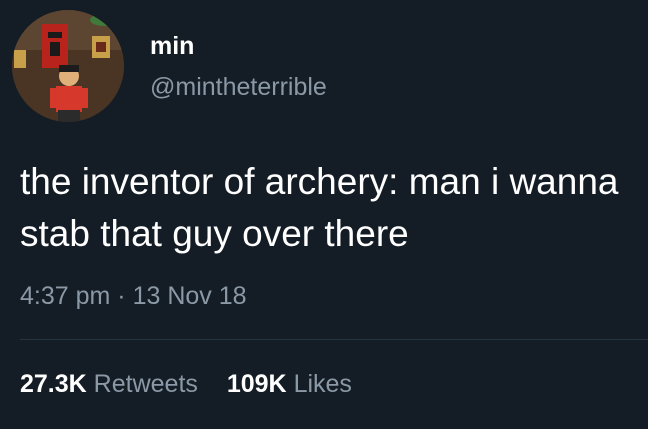 The height and width of the screenshot is (429, 648). I want to click on likes-count: 109K, so click(256, 384).